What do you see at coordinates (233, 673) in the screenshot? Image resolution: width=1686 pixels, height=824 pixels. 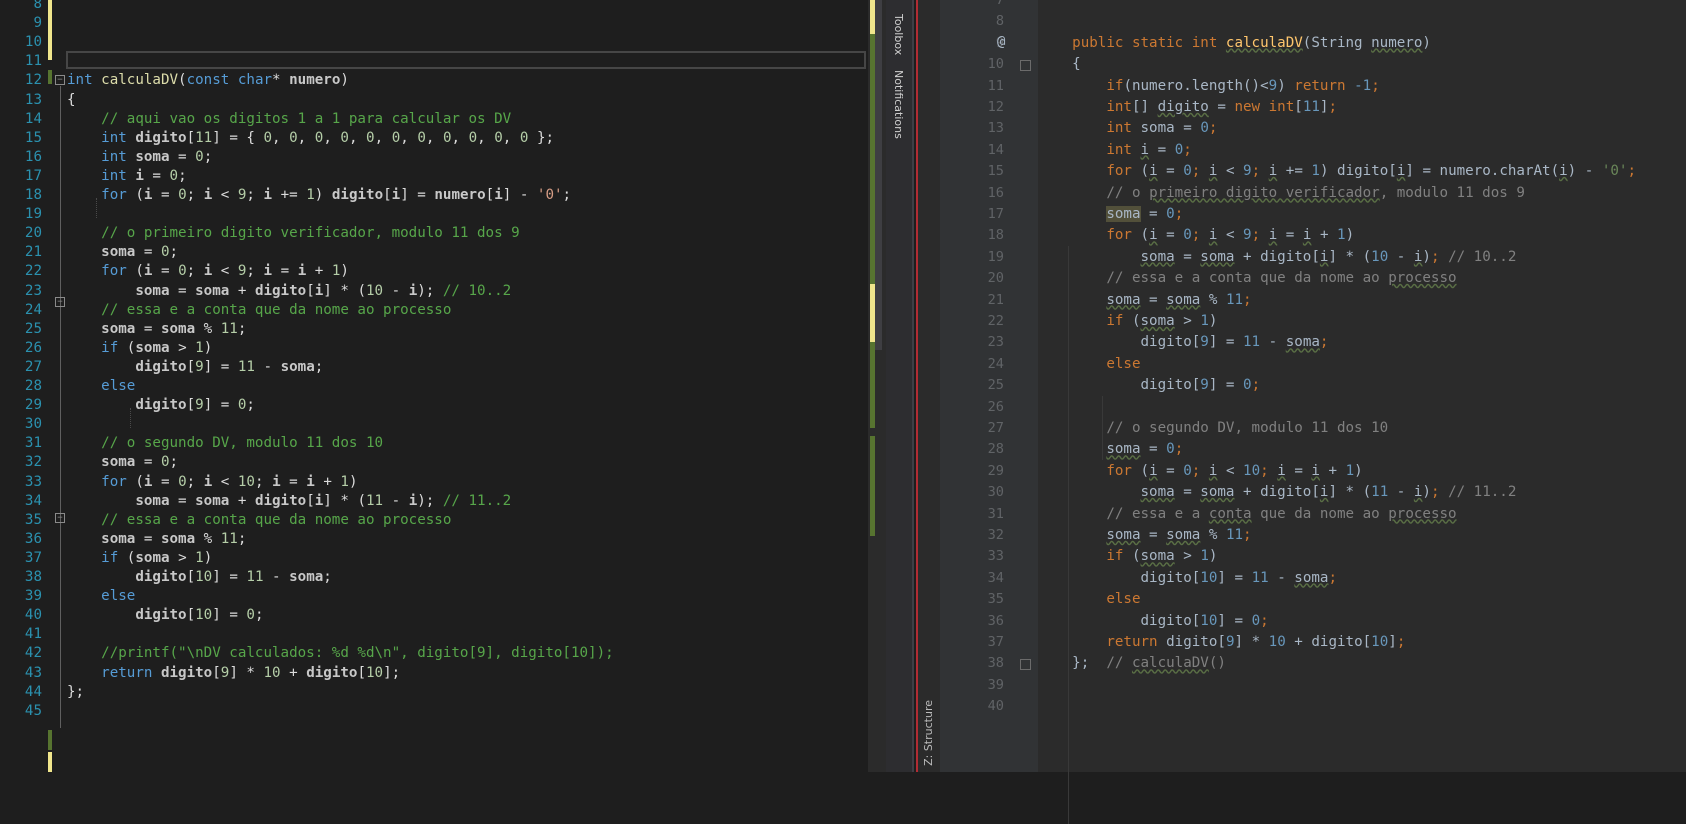 I see `vs-code-line: return digito[9] * 10 + digito[10];` at bounding box center [233, 673].